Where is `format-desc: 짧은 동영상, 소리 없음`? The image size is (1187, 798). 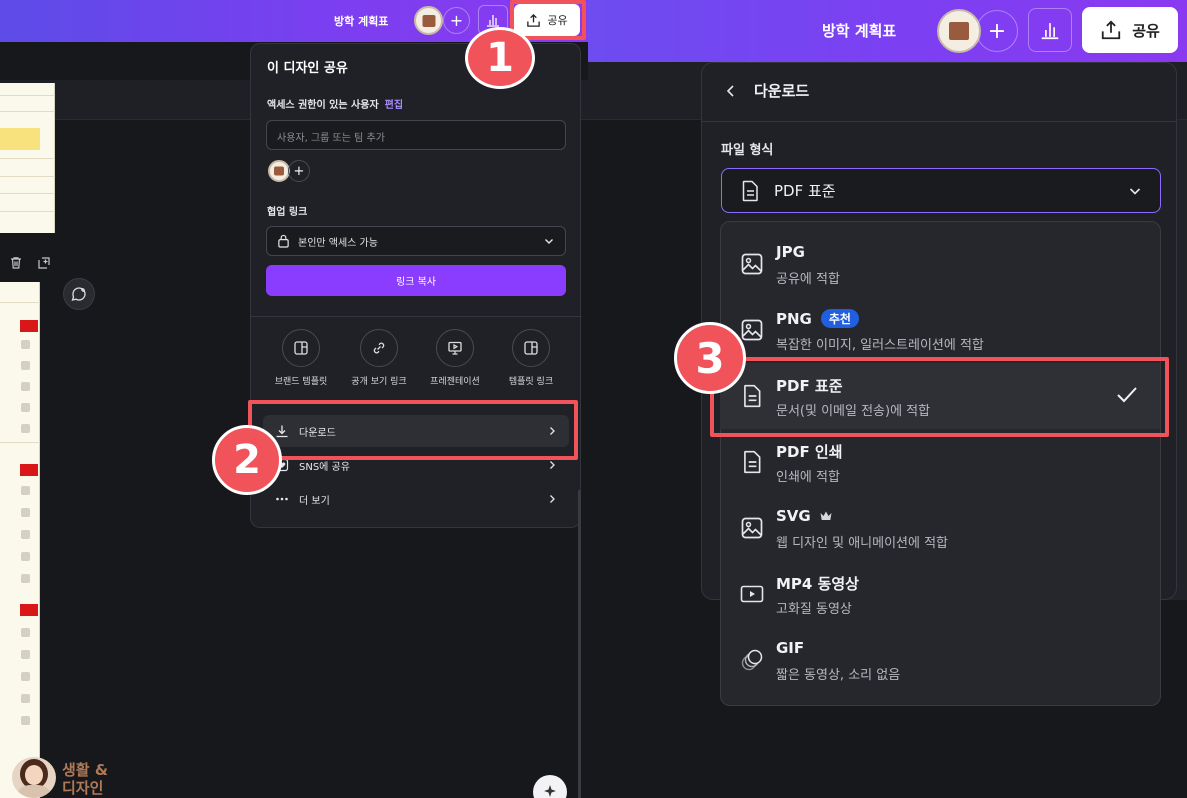
format-desc: 짧은 동영상, 소리 없음 is located at coordinates (838, 675).